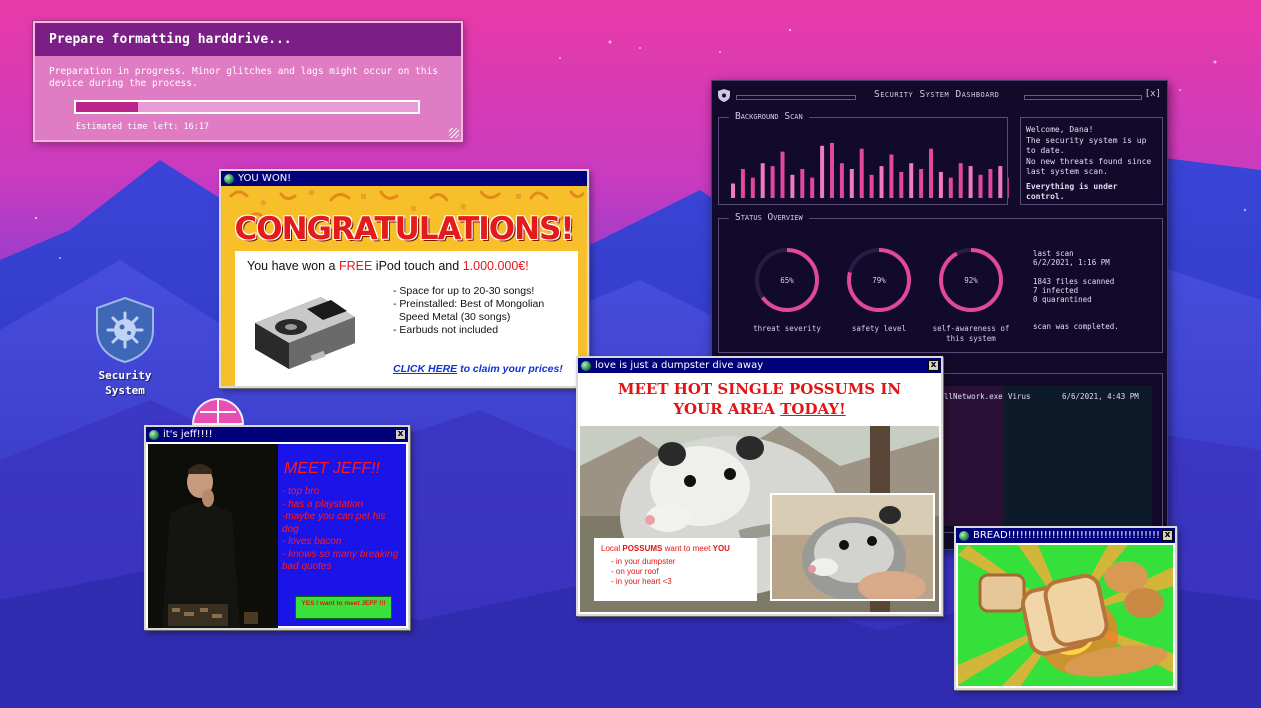  I want to click on card-heading: Local POSSUMS want to meet YOU, so click(665, 548).